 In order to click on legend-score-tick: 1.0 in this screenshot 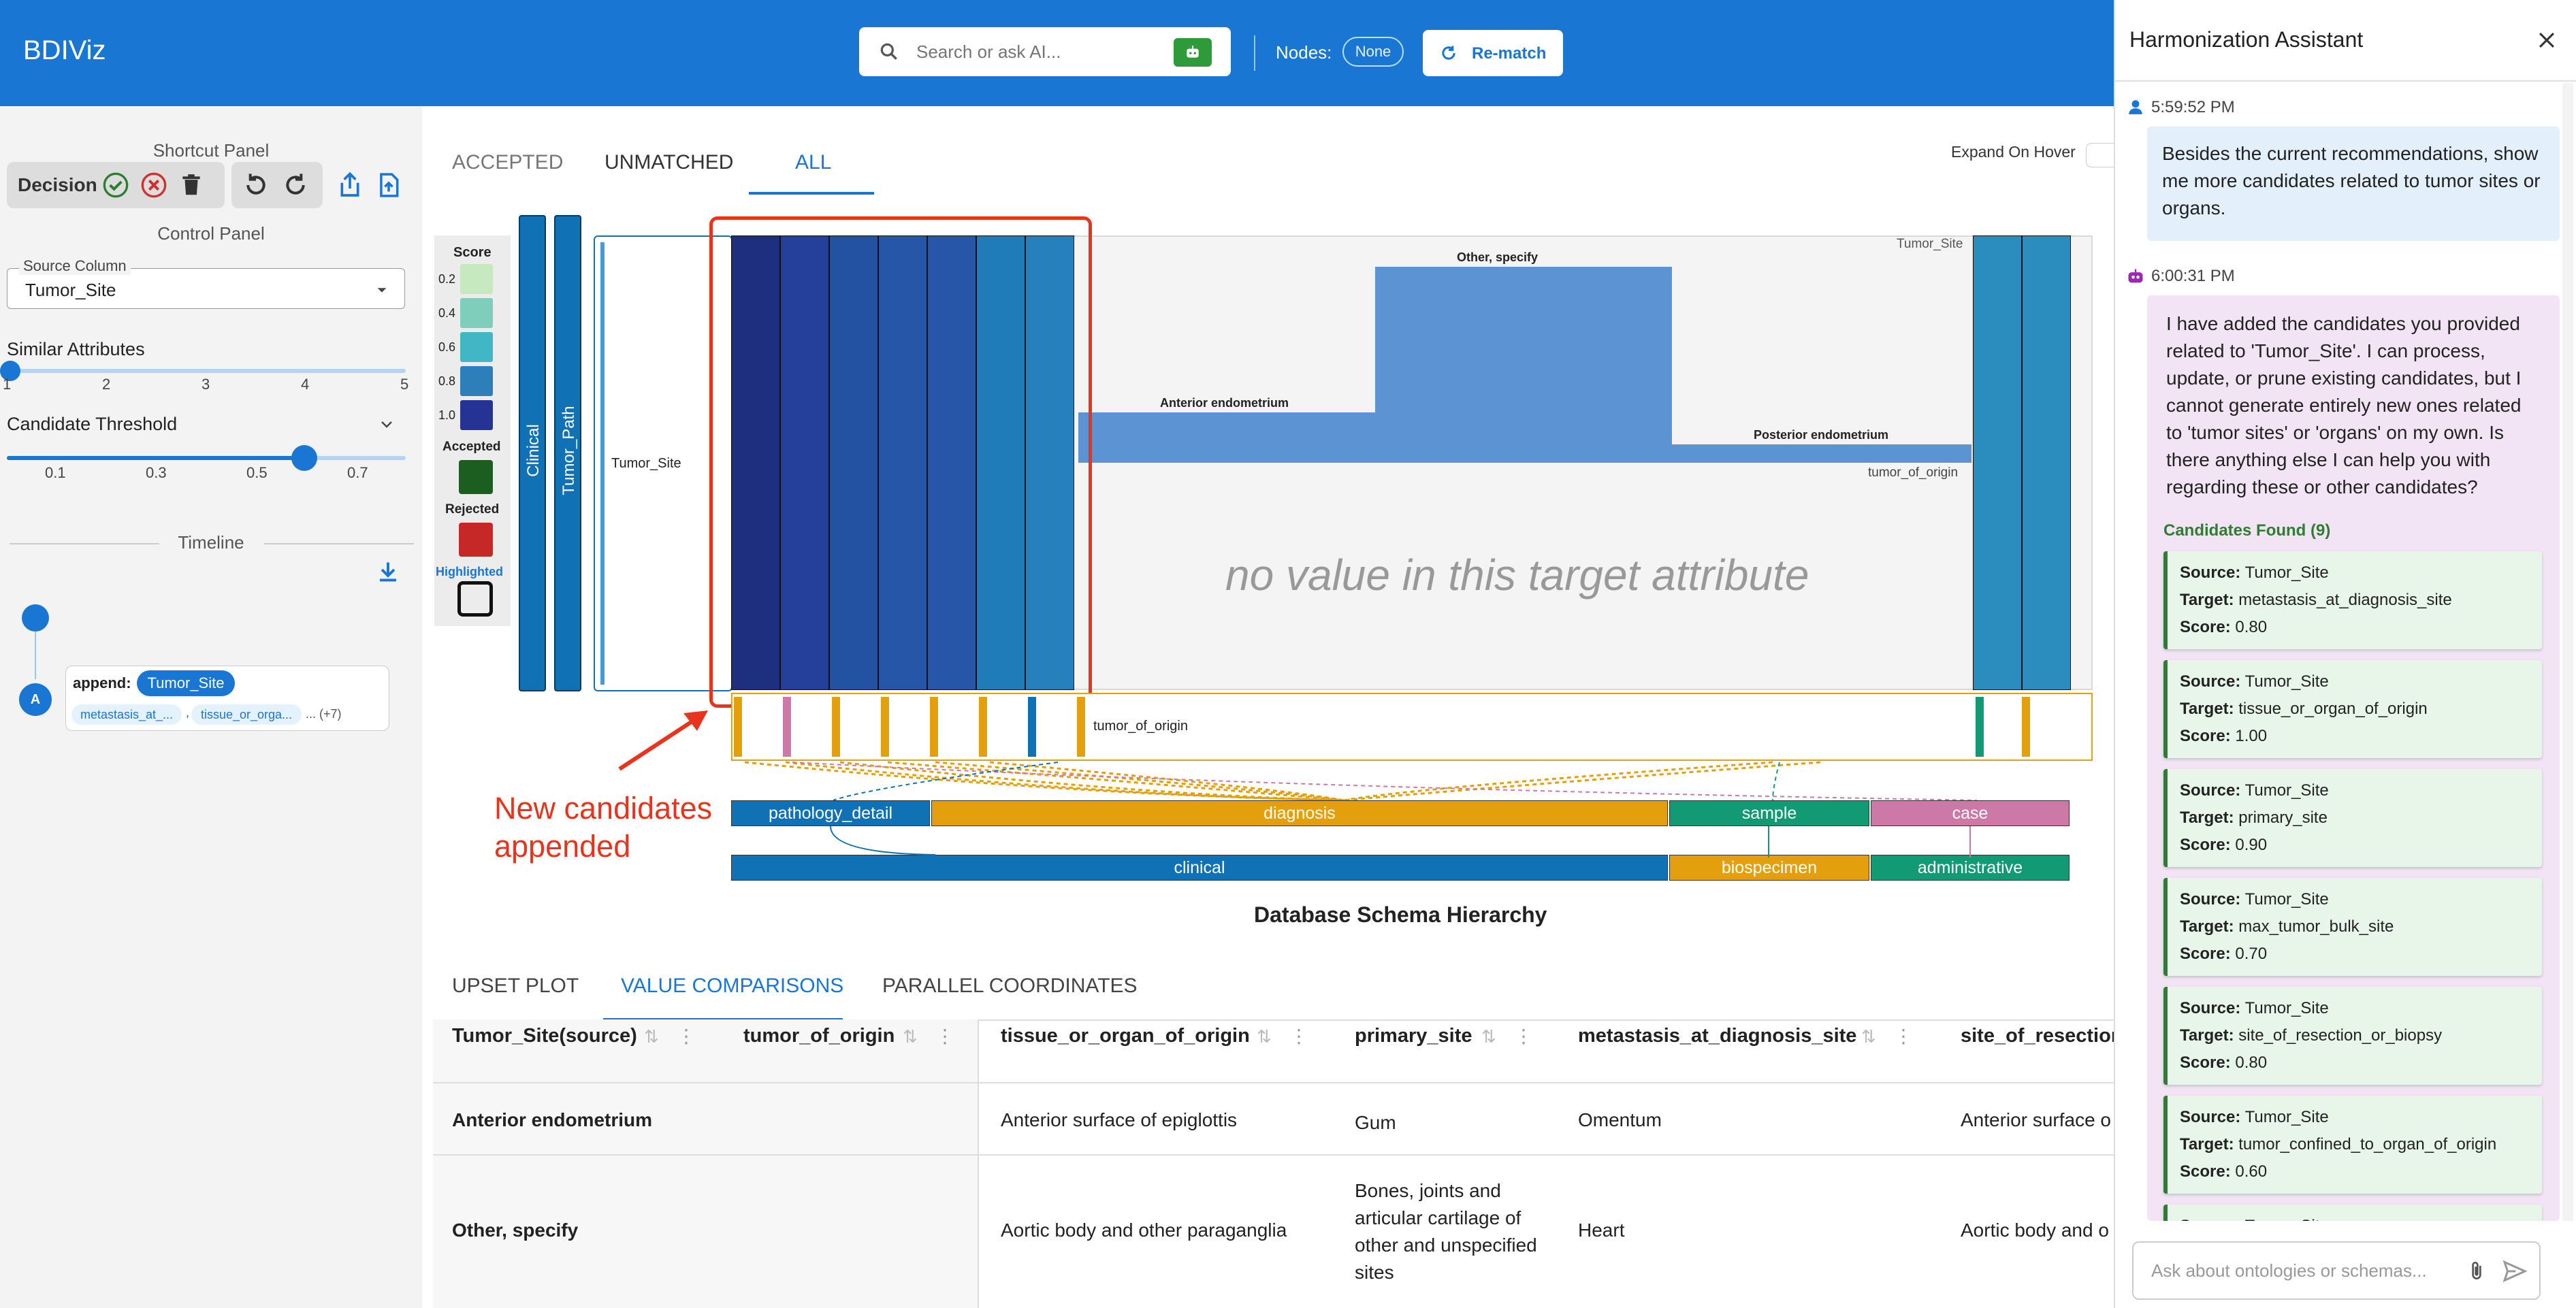, I will do `click(447, 415)`.